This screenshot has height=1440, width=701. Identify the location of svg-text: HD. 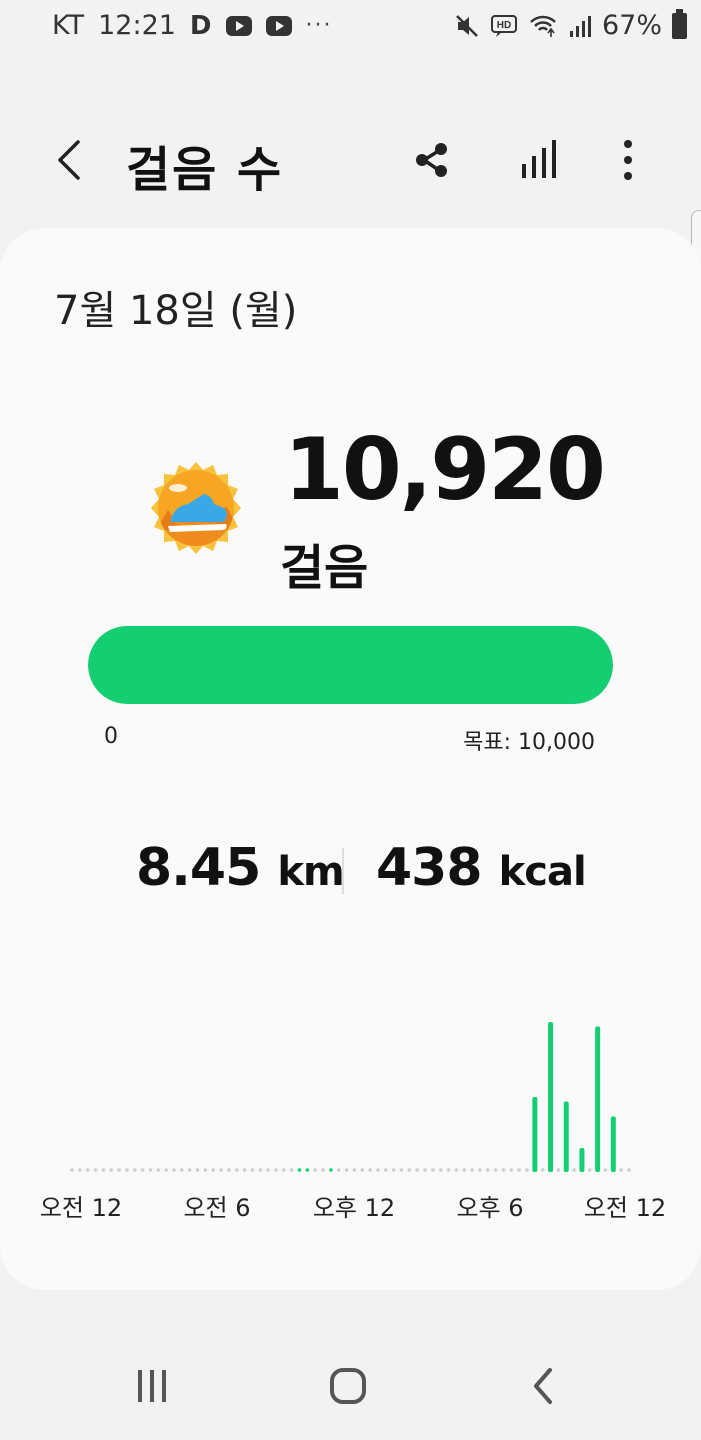
(504, 25).